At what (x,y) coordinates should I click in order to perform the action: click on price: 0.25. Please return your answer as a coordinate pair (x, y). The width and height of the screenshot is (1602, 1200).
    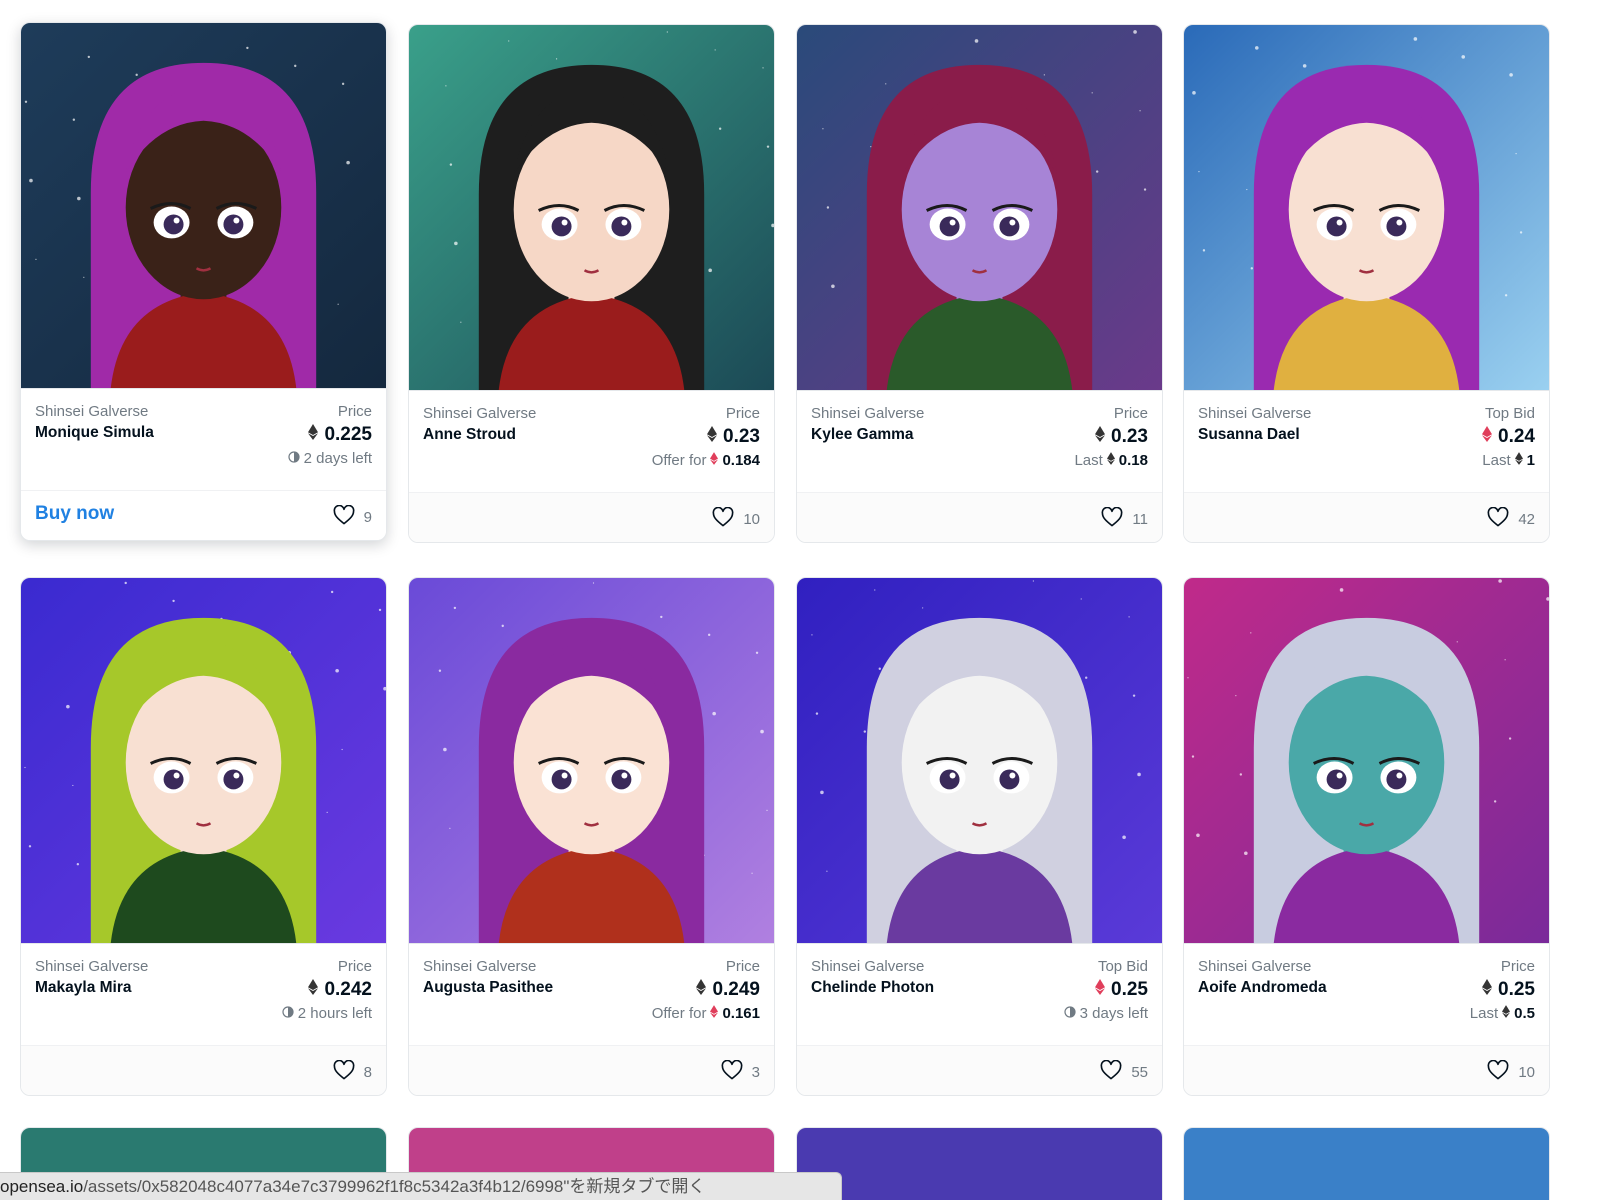
    Looking at the image, I should click on (1508, 990).